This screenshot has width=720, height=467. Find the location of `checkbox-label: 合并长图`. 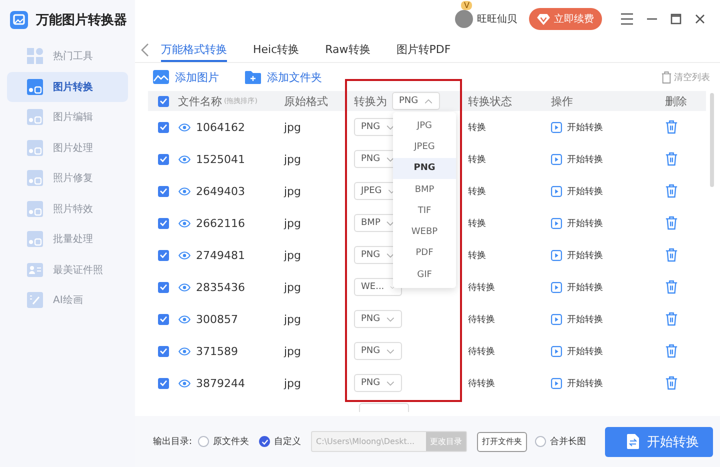

checkbox-label: 合并长图 is located at coordinates (568, 442).